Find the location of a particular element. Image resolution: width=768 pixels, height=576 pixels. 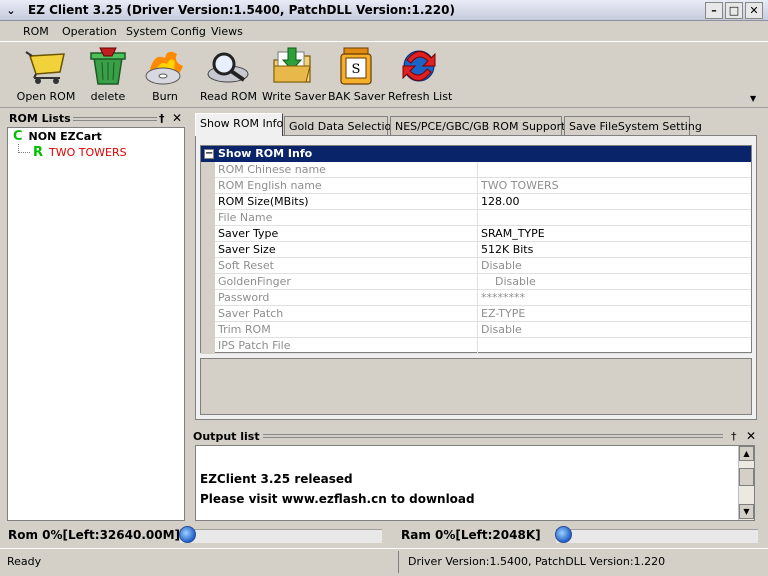

output-scrollbar: ▲ ▼ is located at coordinates (746, 483).